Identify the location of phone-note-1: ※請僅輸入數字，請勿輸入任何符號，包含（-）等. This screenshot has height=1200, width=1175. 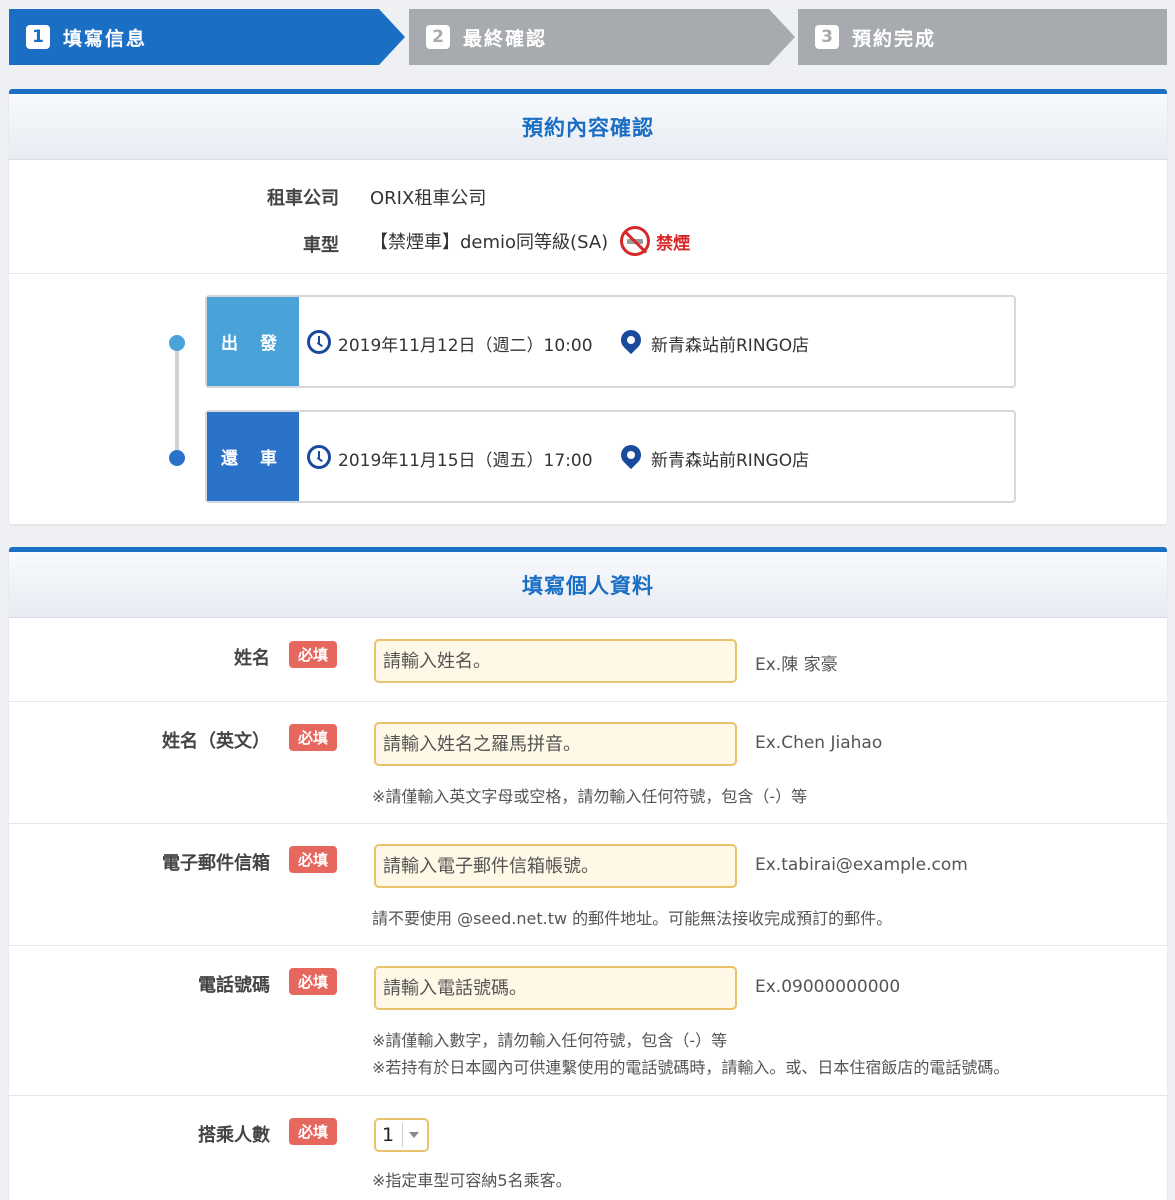
(550, 1040).